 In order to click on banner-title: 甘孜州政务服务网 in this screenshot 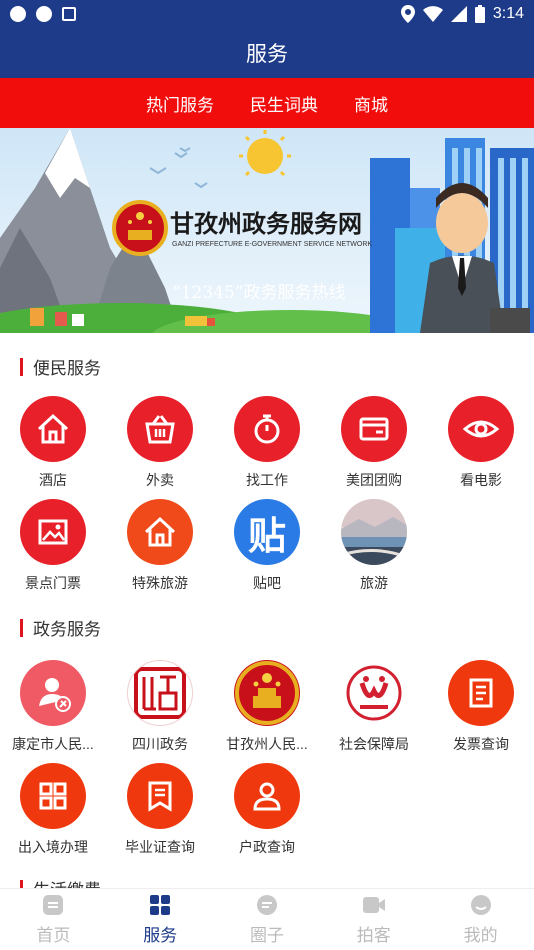, I will do `click(266, 223)`.